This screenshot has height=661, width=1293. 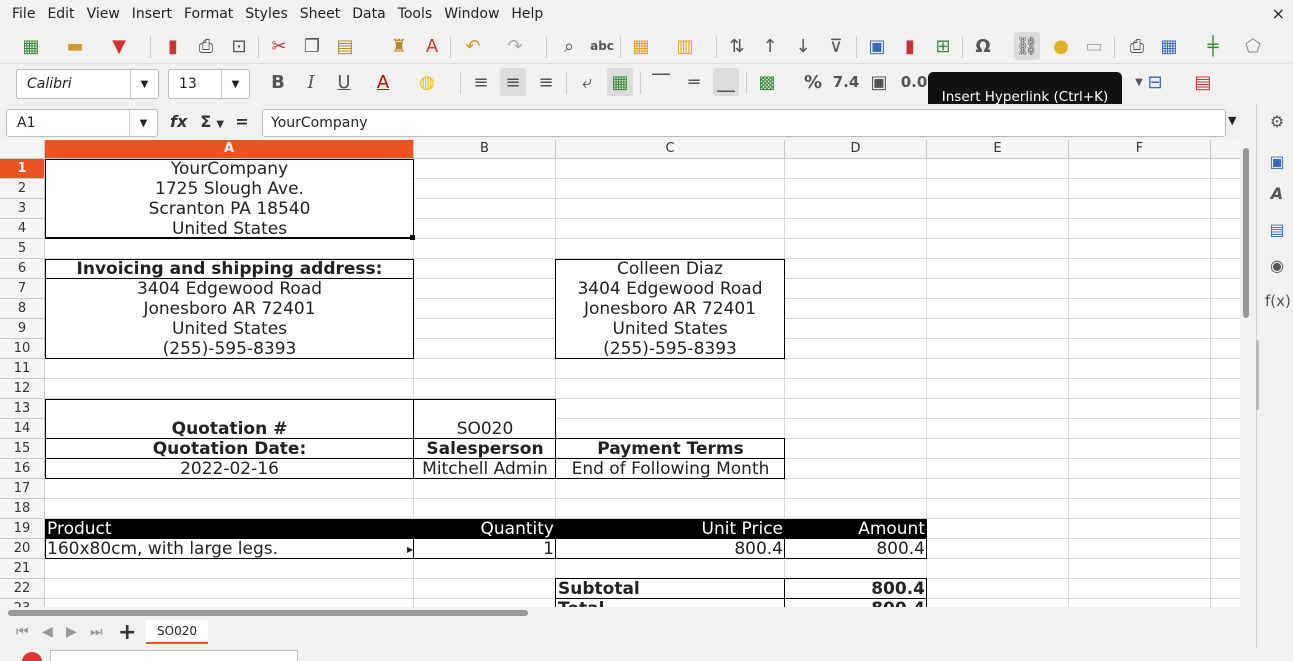 What do you see at coordinates (485, 529) in the screenshot?
I see `header-quantity: Quantity` at bounding box center [485, 529].